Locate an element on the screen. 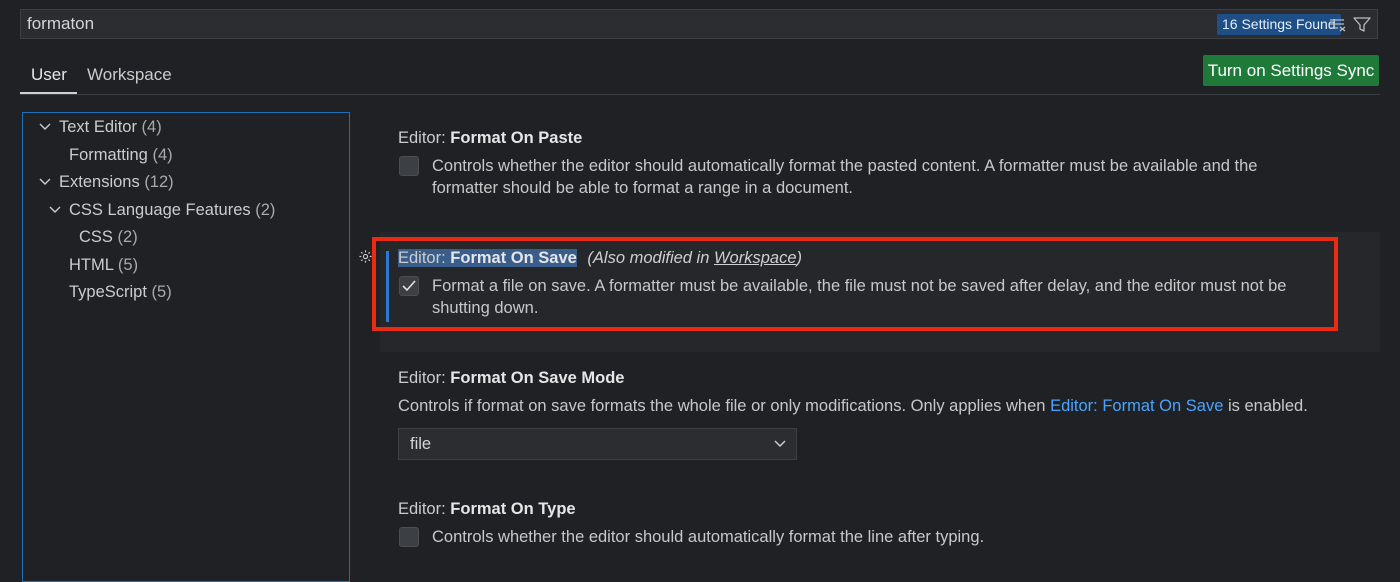  description-text: is enabled. is located at coordinates (1265, 406).